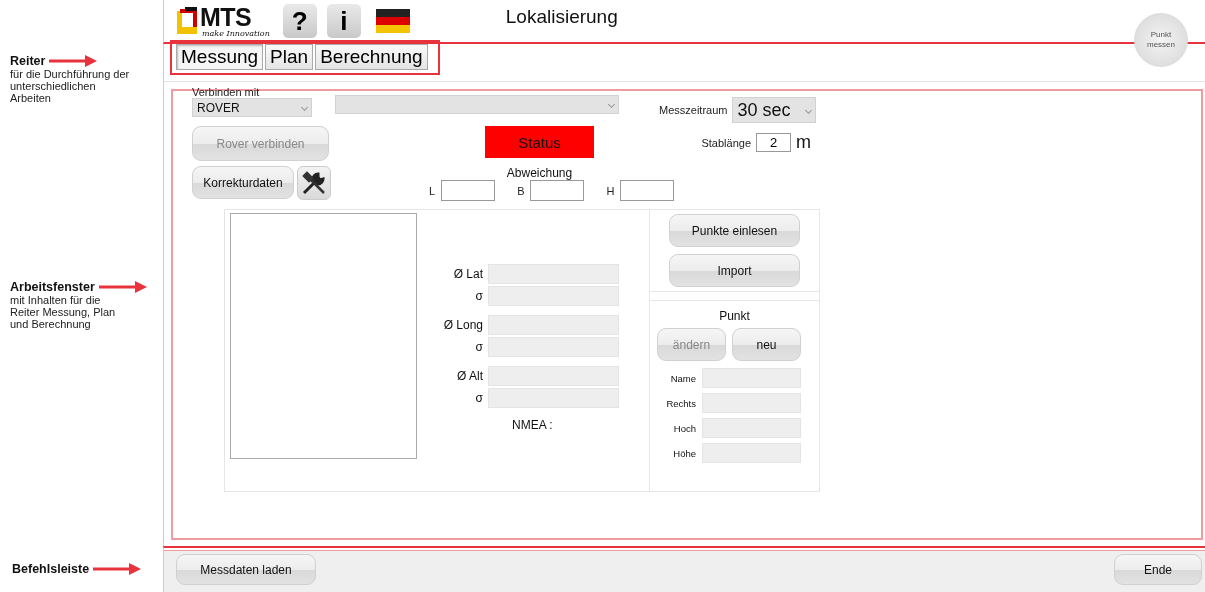  Describe the element at coordinates (432, 190) in the screenshot. I see `deviation-axis-label: L` at that location.